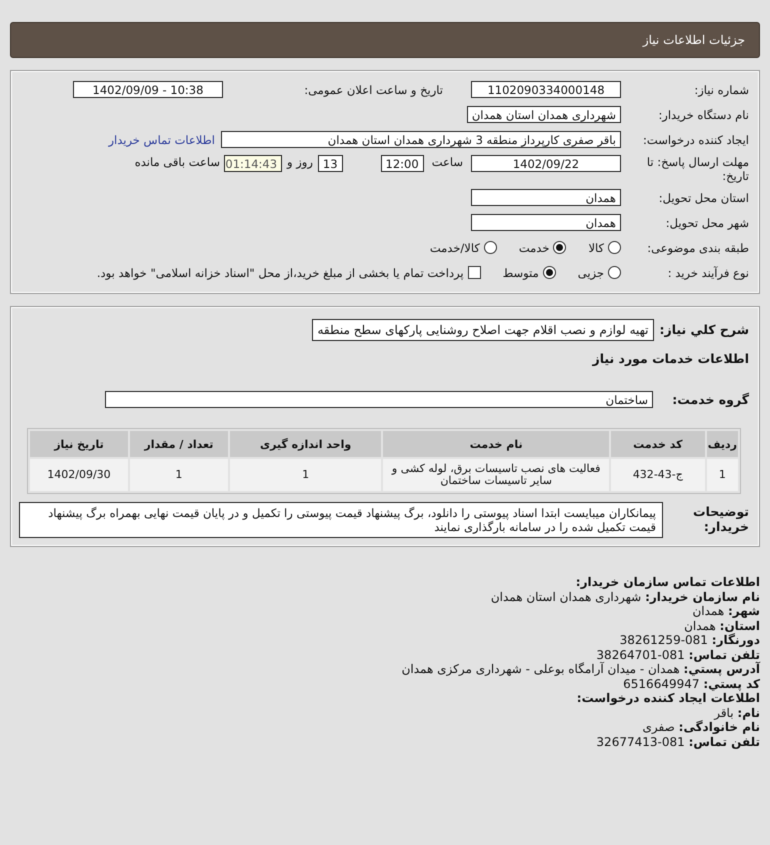 The width and height of the screenshot is (770, 845). I want to click on contact-heading: اطلاعات ایجاد کننده درخواست:, so click(668, 698).